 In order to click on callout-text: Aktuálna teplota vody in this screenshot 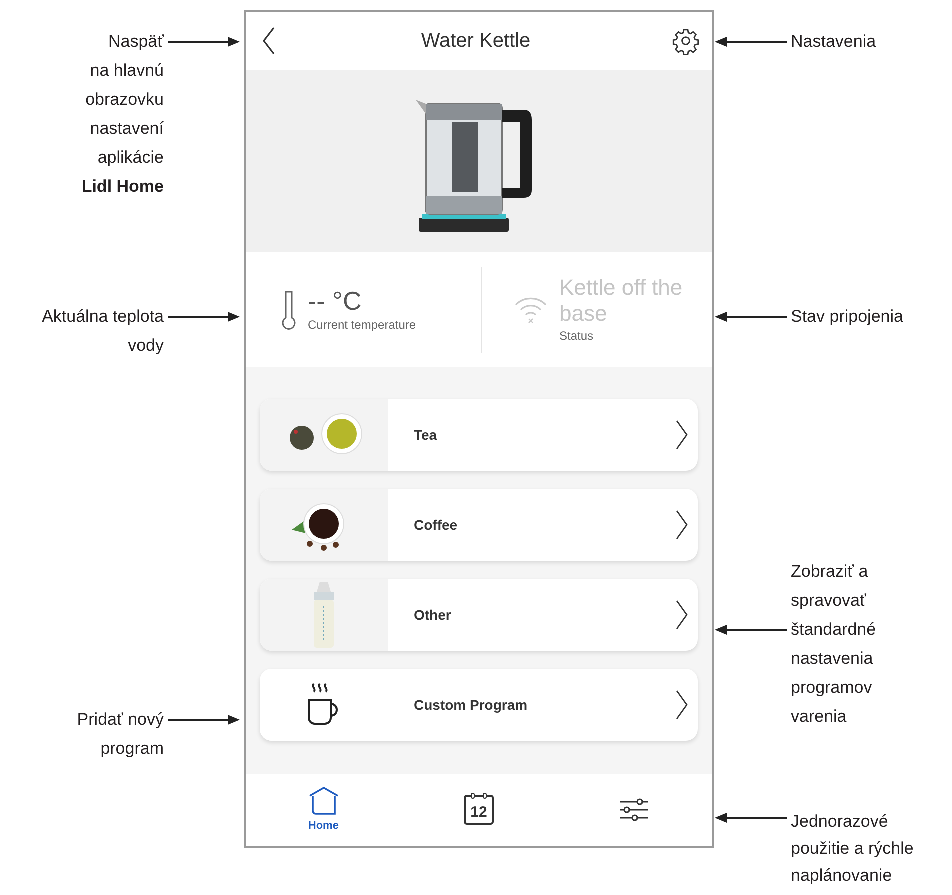, I will do `click(102, 331)`.